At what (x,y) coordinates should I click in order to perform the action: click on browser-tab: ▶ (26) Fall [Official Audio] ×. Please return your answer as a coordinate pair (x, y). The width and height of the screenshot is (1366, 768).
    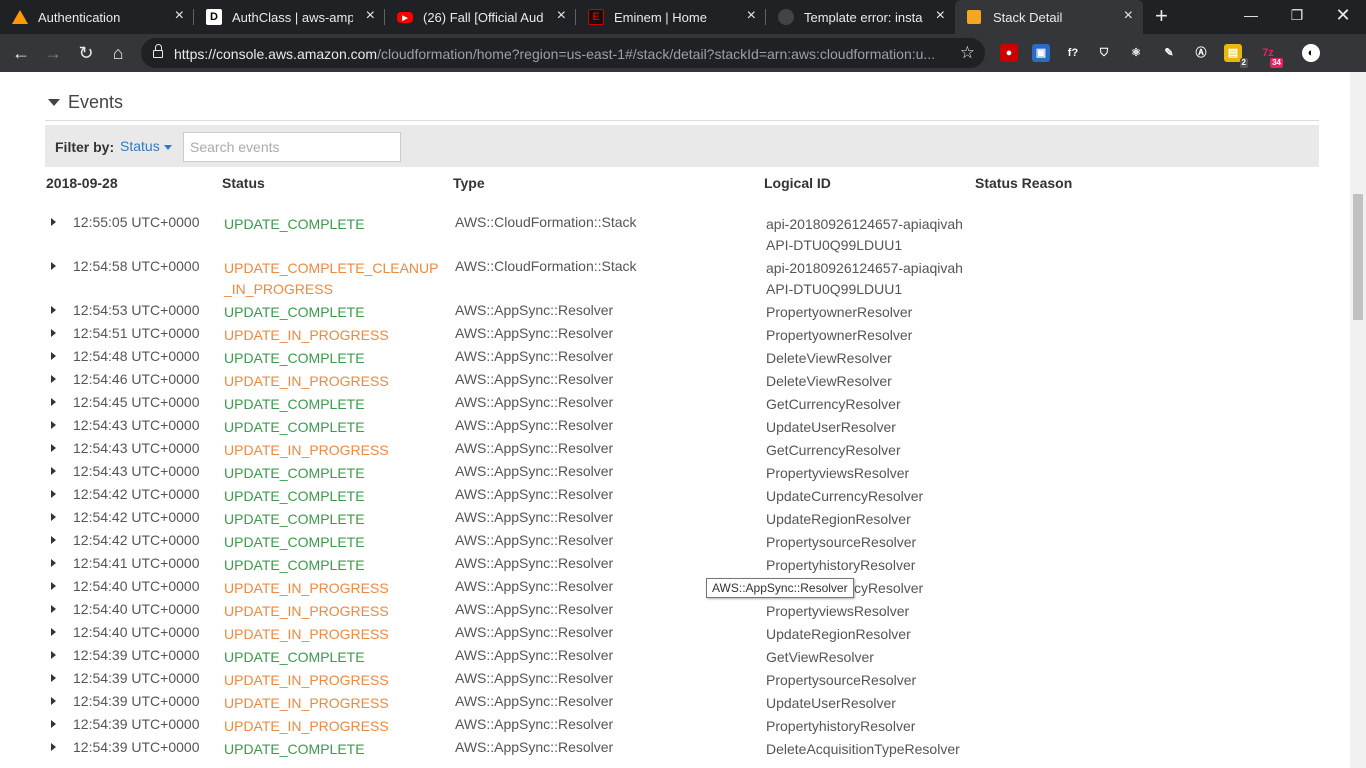
    Looking at the image, I should click on (480, 17).